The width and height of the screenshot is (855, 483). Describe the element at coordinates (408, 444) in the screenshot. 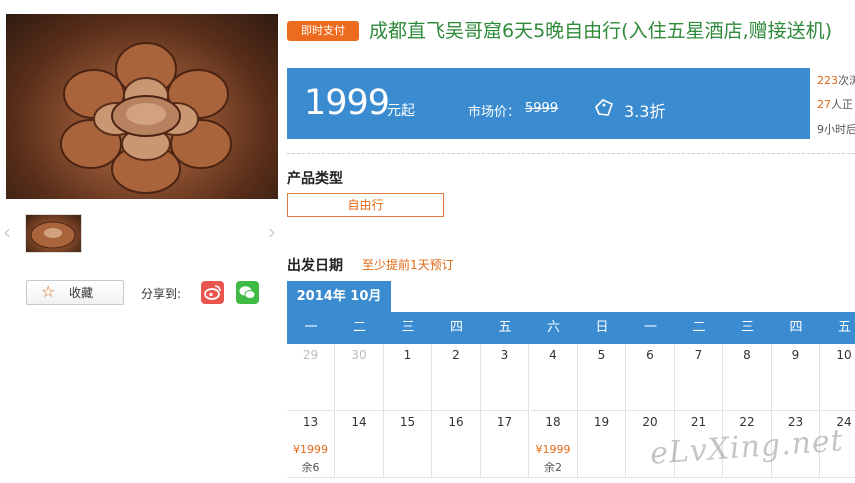

I see `calendar-day: 15` at that location.